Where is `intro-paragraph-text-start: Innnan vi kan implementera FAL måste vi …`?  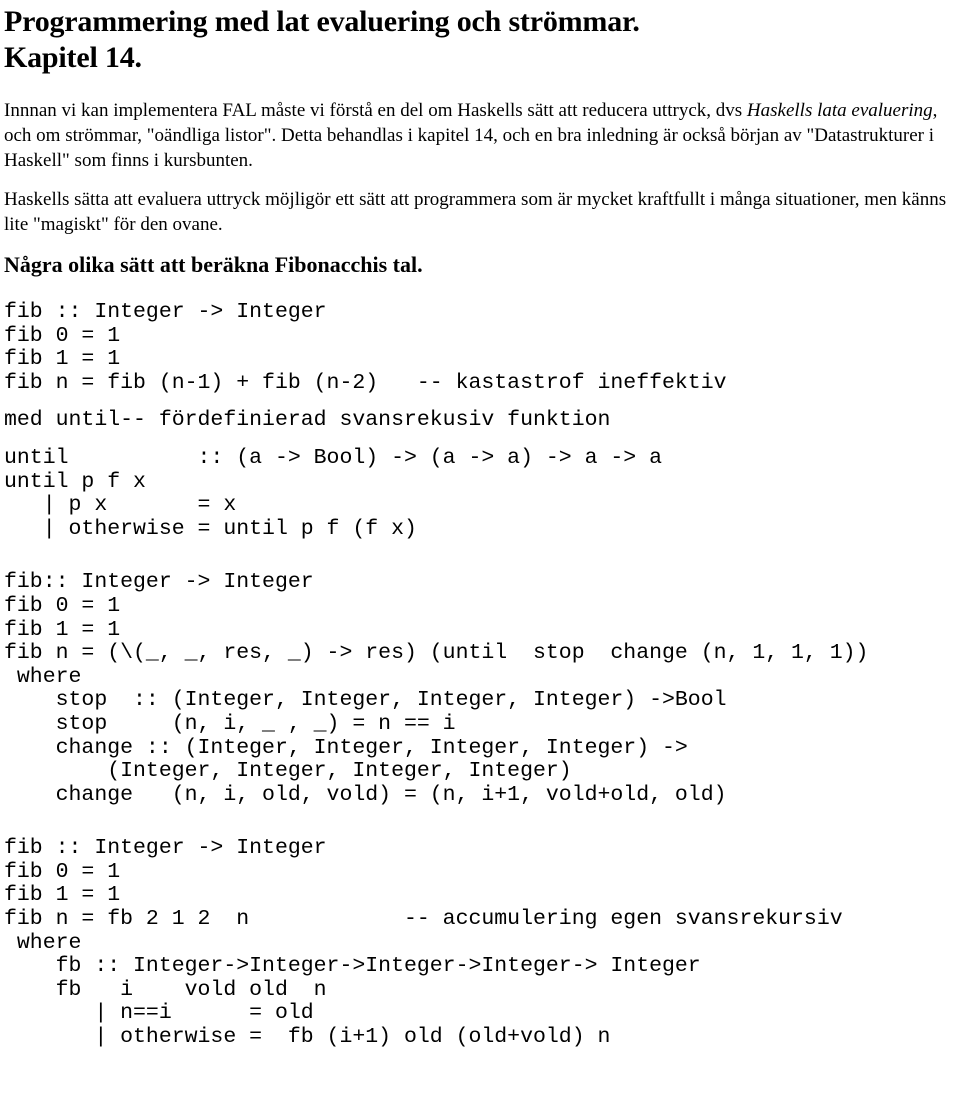 intro-paragraph-text-start: Innnan vi kan implementera FAL måste vi … is located at coordinates (375, 110).